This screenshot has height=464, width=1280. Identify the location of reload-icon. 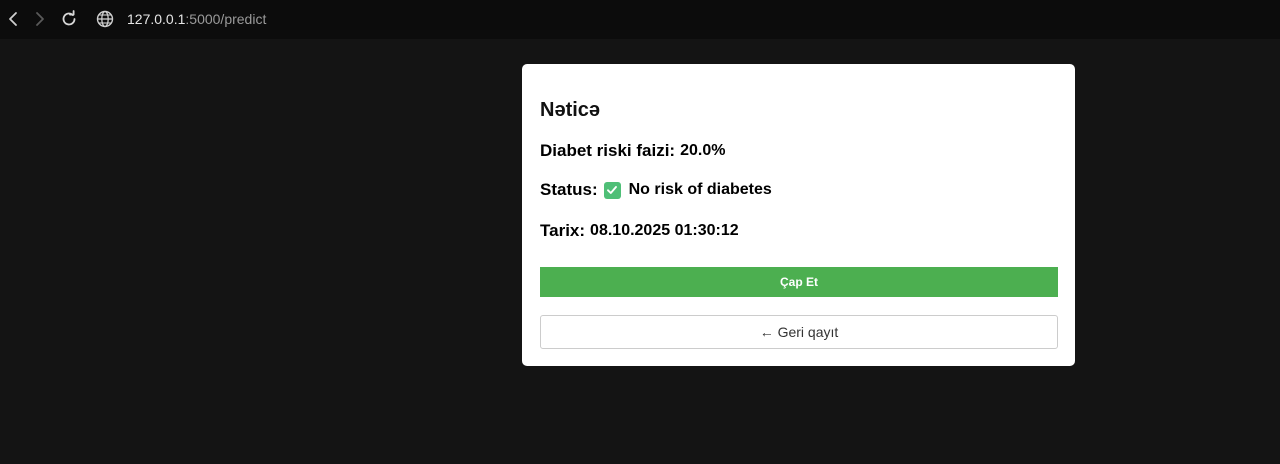
(69, 18).